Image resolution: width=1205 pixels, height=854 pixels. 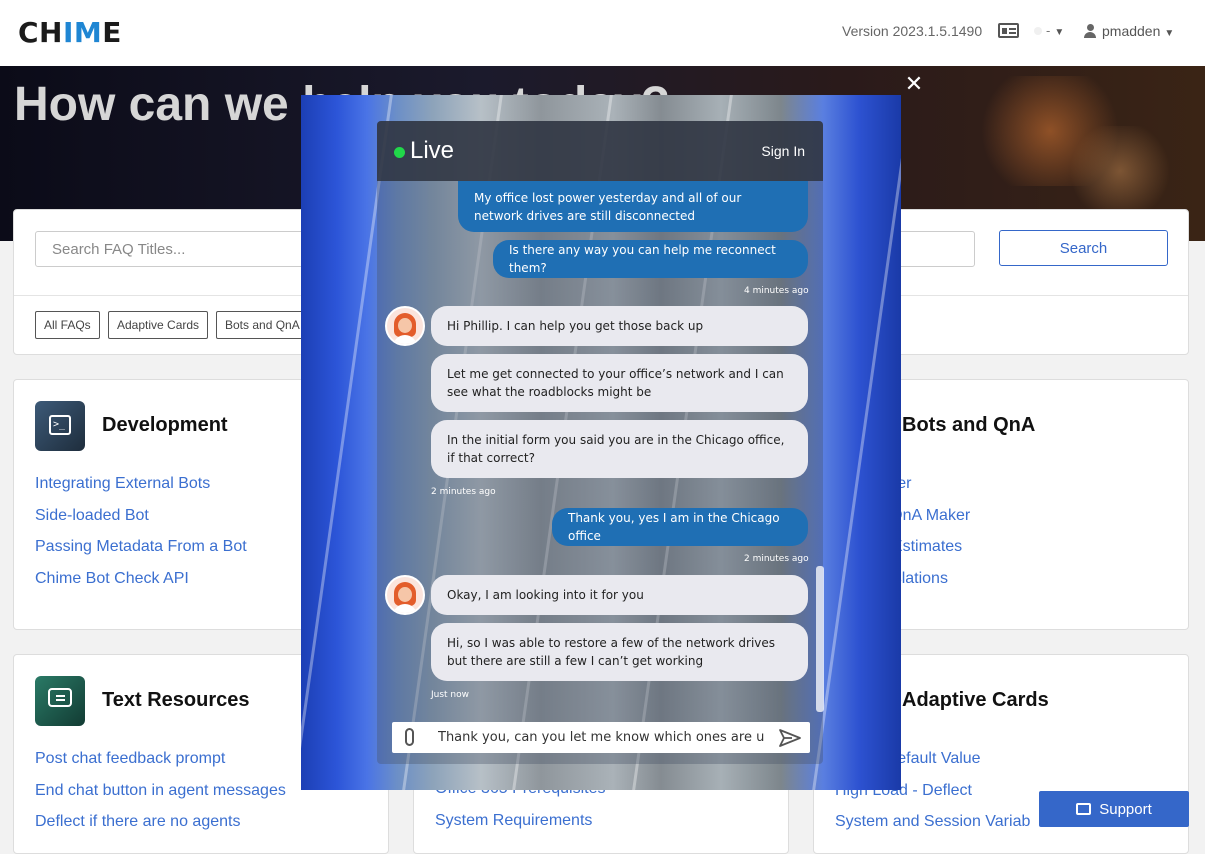 I want to click on category-title: Development, so click(x=165, y=425).